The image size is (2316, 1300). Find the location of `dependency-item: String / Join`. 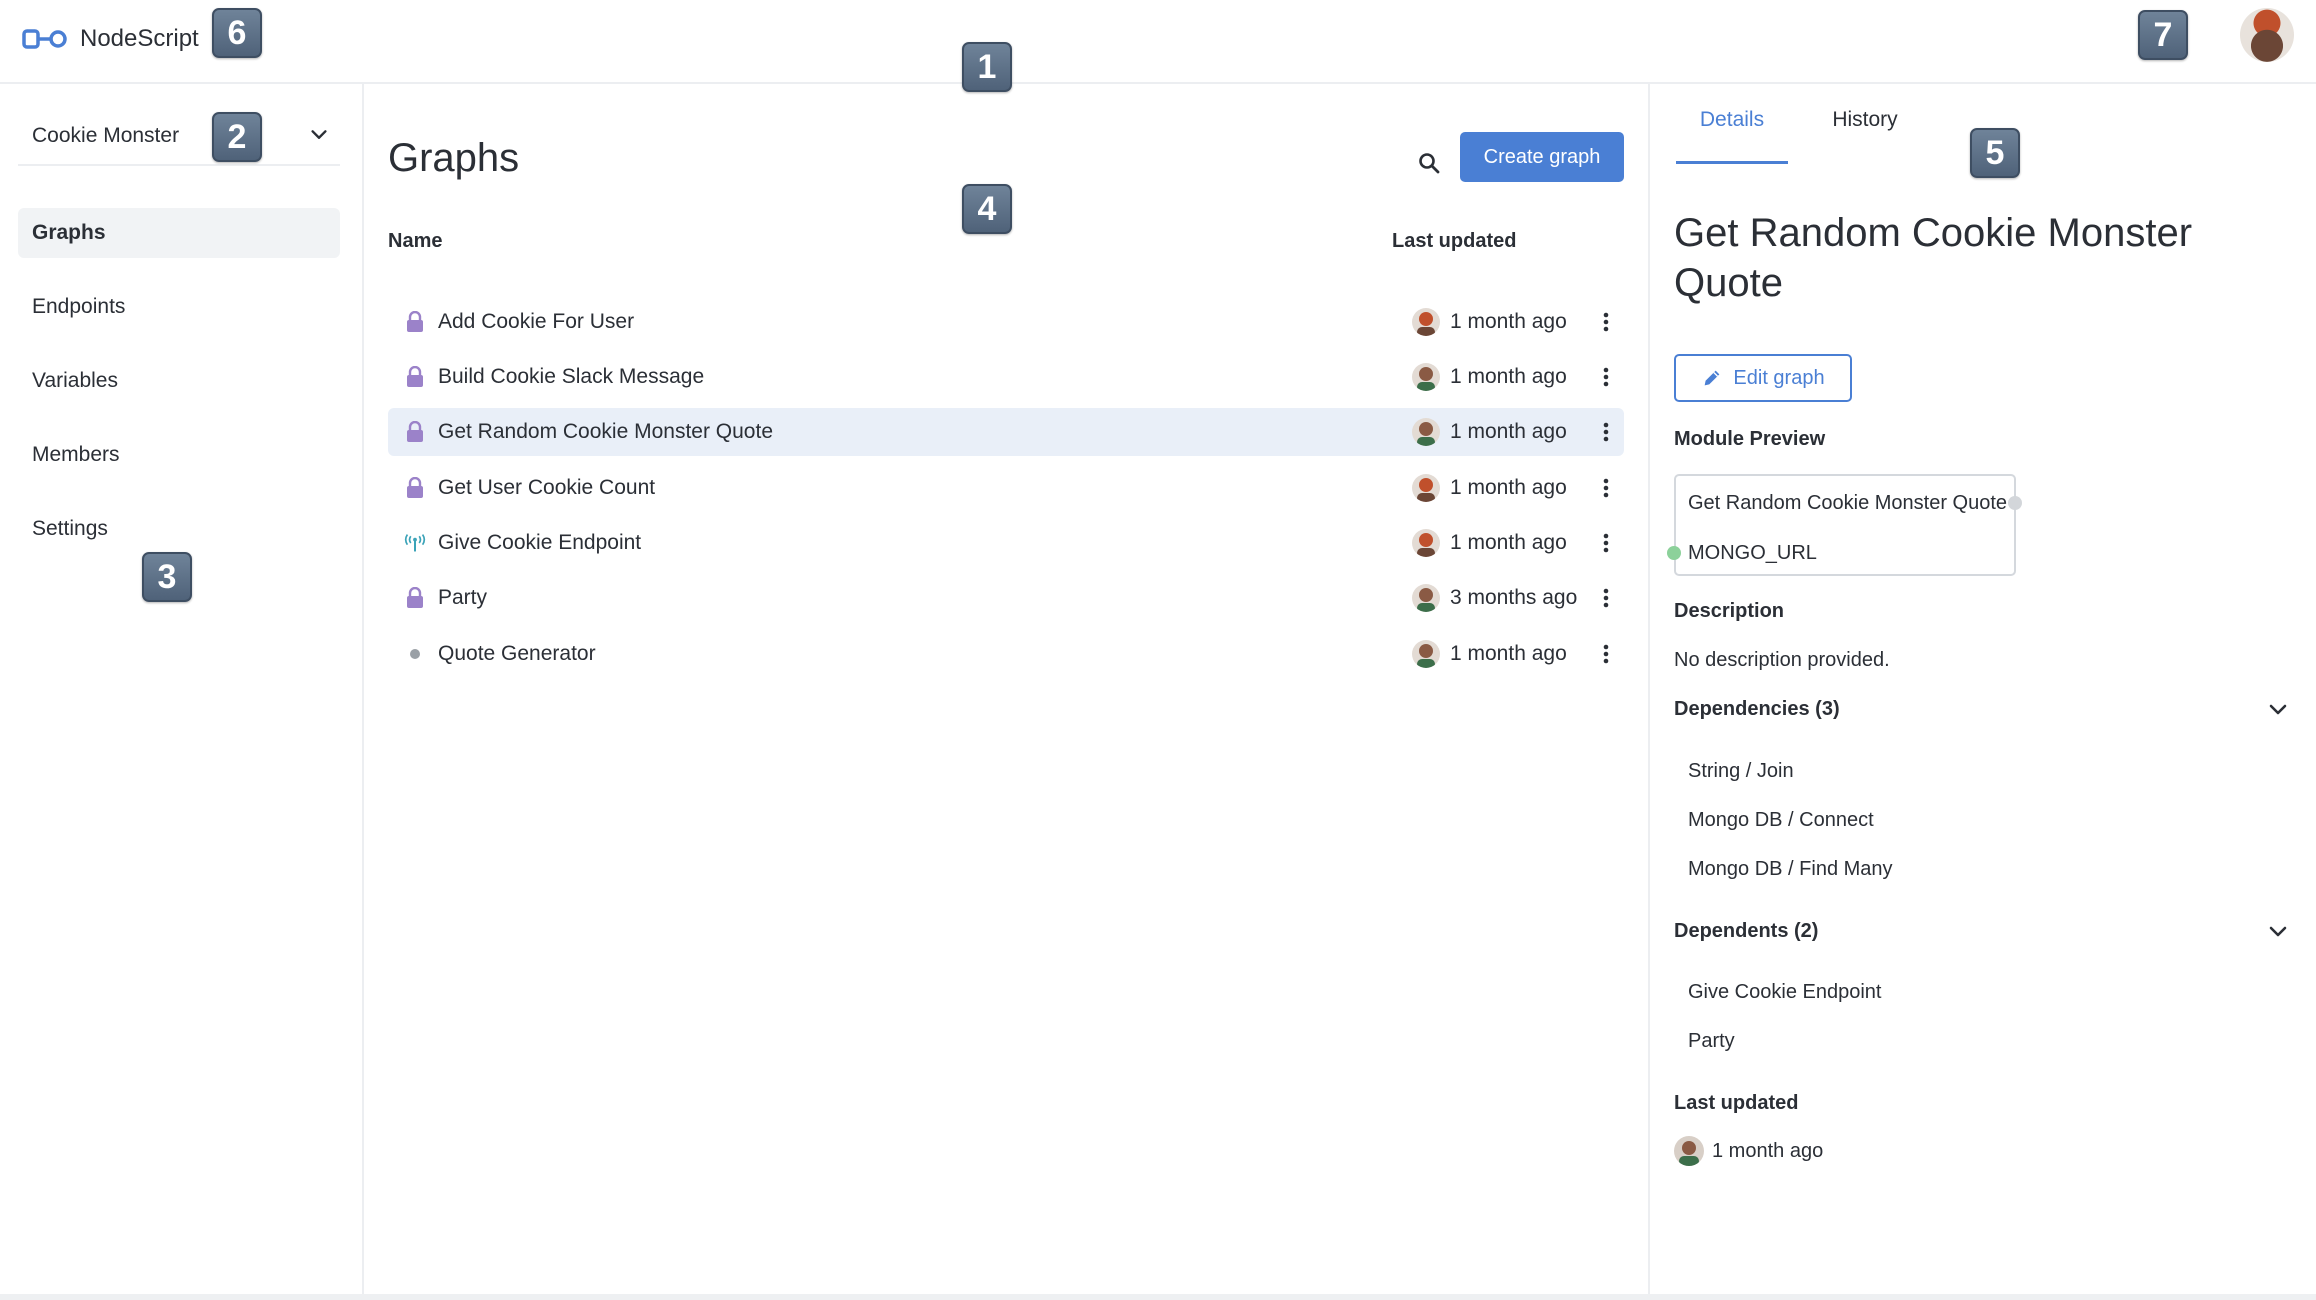

dependency-item: String / Join is located at coordinates (1741, 771).